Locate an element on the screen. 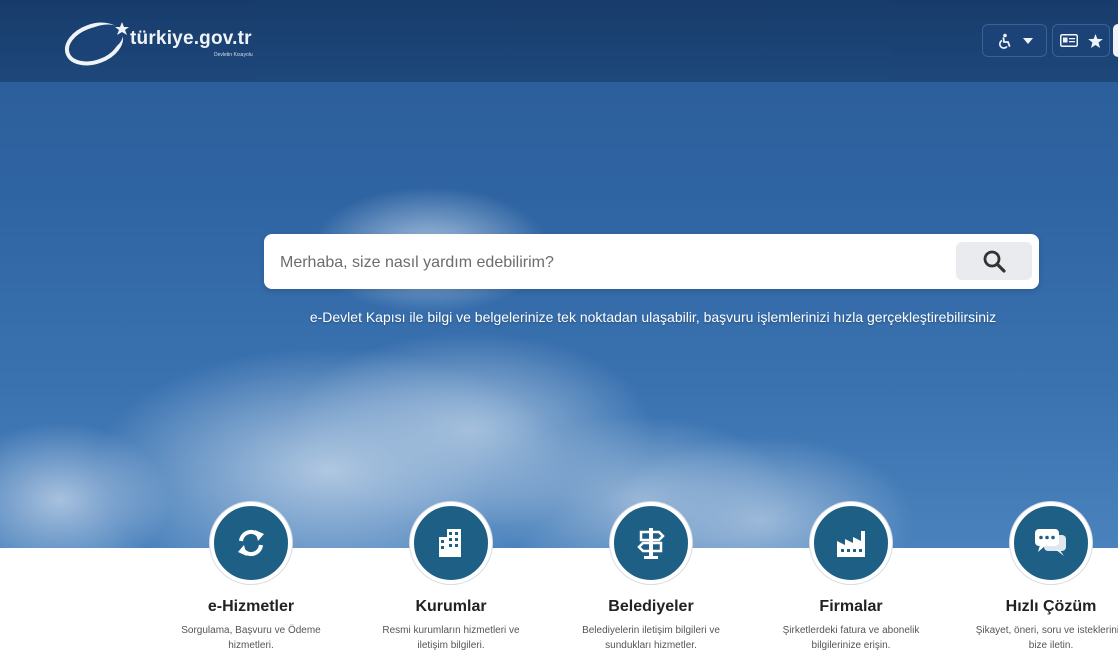 The width and height of the screenshot is (1118, 671). category-title: Belediyeler is located at coordinates (651, 606).